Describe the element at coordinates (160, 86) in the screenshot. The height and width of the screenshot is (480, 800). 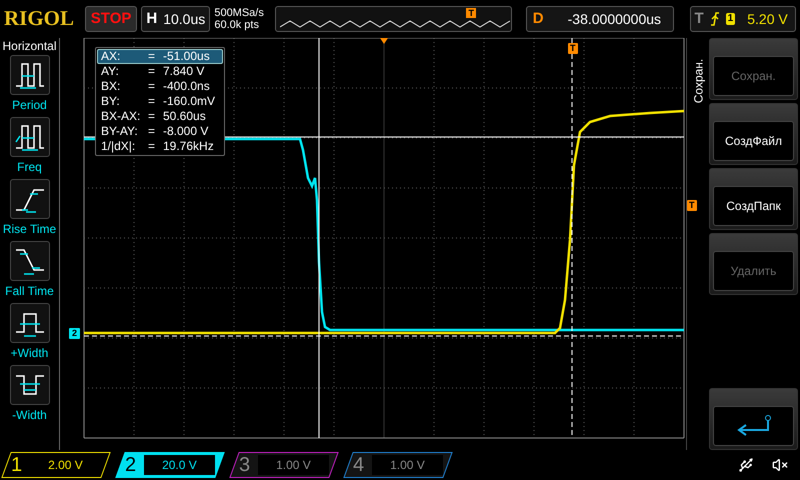
I see `readout-row: BX: = -400.0ns` at that location.